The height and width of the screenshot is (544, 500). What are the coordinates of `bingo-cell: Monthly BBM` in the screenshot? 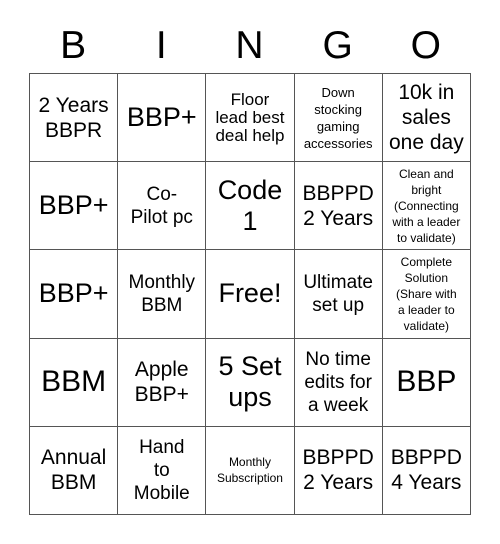 It's located at (162, 294).